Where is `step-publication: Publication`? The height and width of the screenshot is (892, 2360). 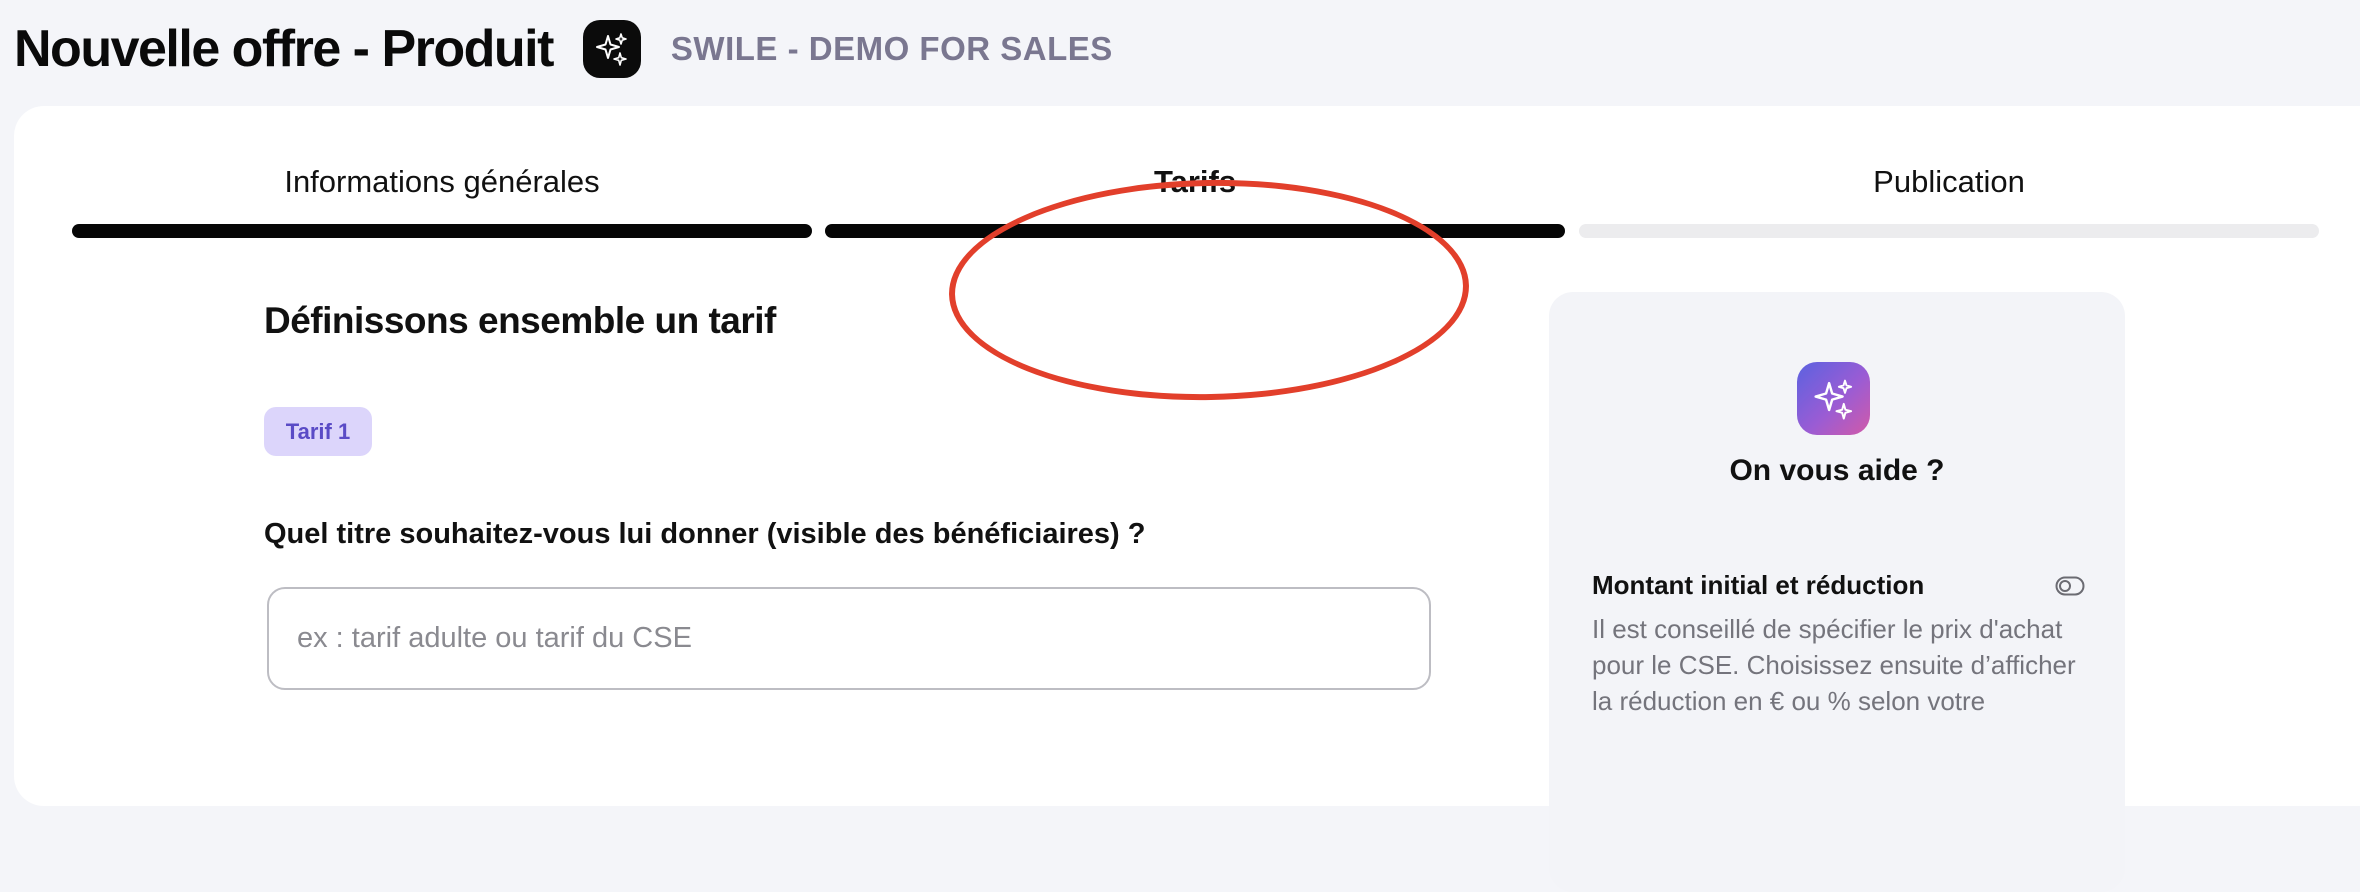
step-publication: Publication is located at coordinates (1949, 200).